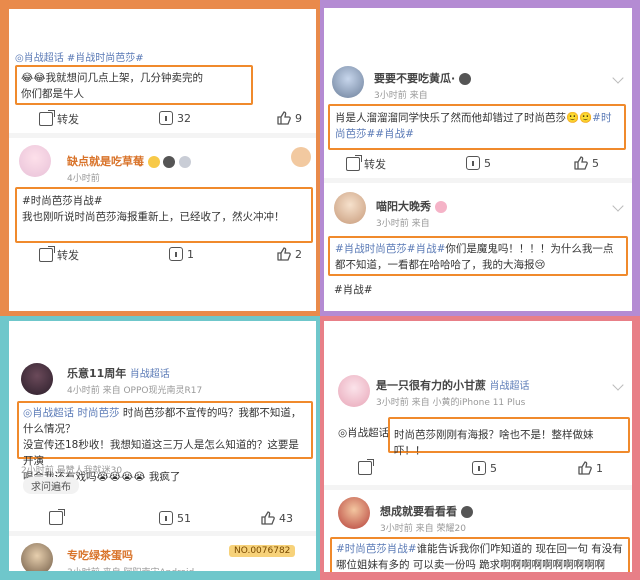  What do you see at coordinates (423, 529) in the screenshot?
I see `post-meta: 3小时前 来自 荣耀20` at bounding box center [423, 529].